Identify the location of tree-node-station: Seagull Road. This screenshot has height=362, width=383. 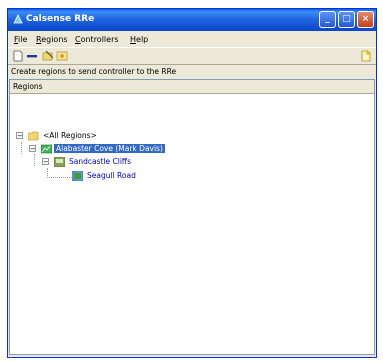
(172, 176).